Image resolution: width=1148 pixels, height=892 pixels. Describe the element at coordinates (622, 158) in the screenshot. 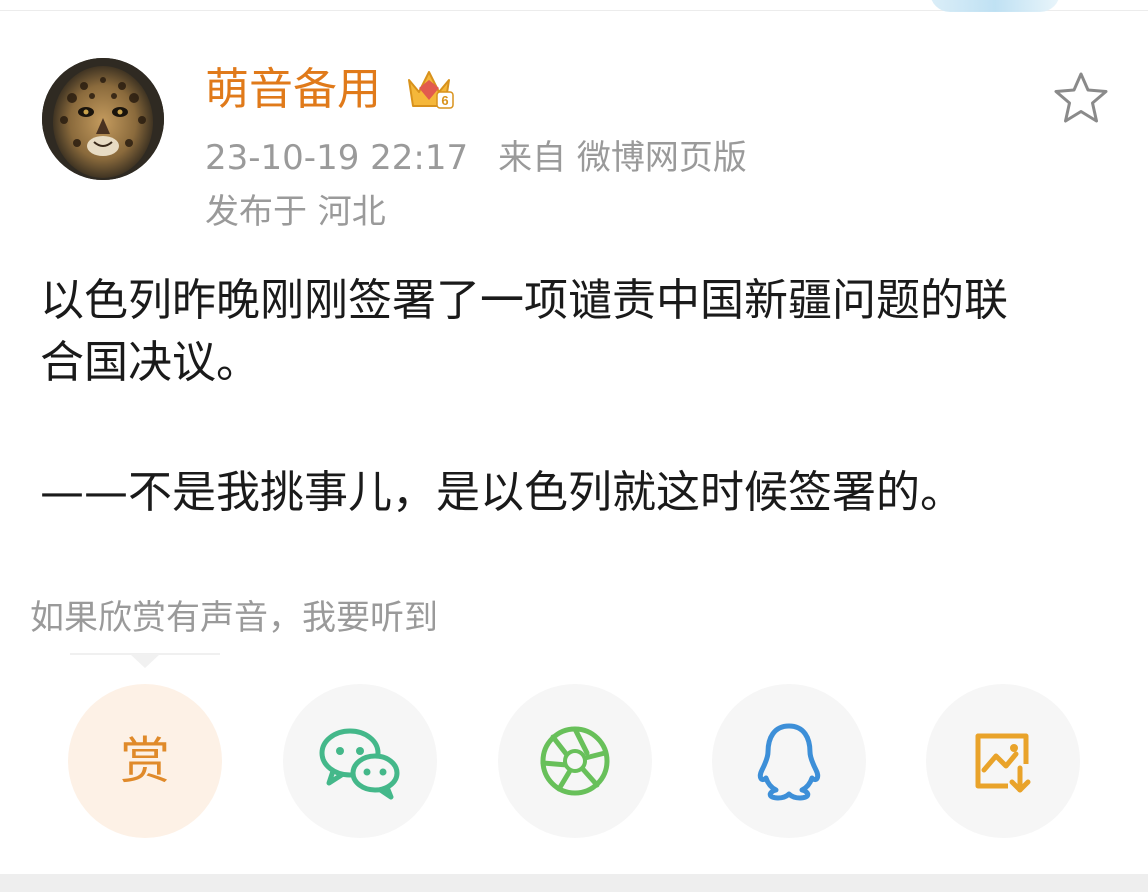

I see `post-source: 来自 微博网页版` at that location.